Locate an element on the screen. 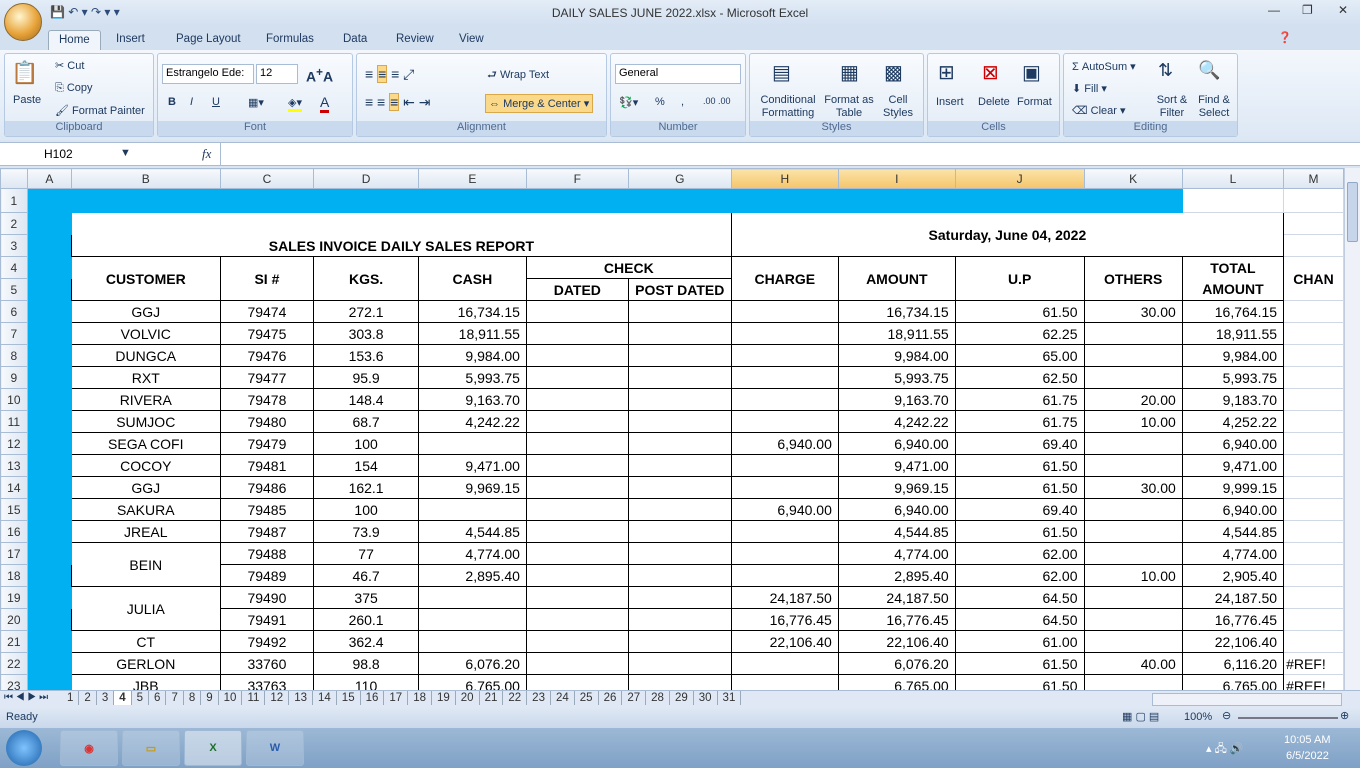 The image size is (1360, 768). wrap-text-button: ⮐ Wrap Text is located at coordinates (518, 75).